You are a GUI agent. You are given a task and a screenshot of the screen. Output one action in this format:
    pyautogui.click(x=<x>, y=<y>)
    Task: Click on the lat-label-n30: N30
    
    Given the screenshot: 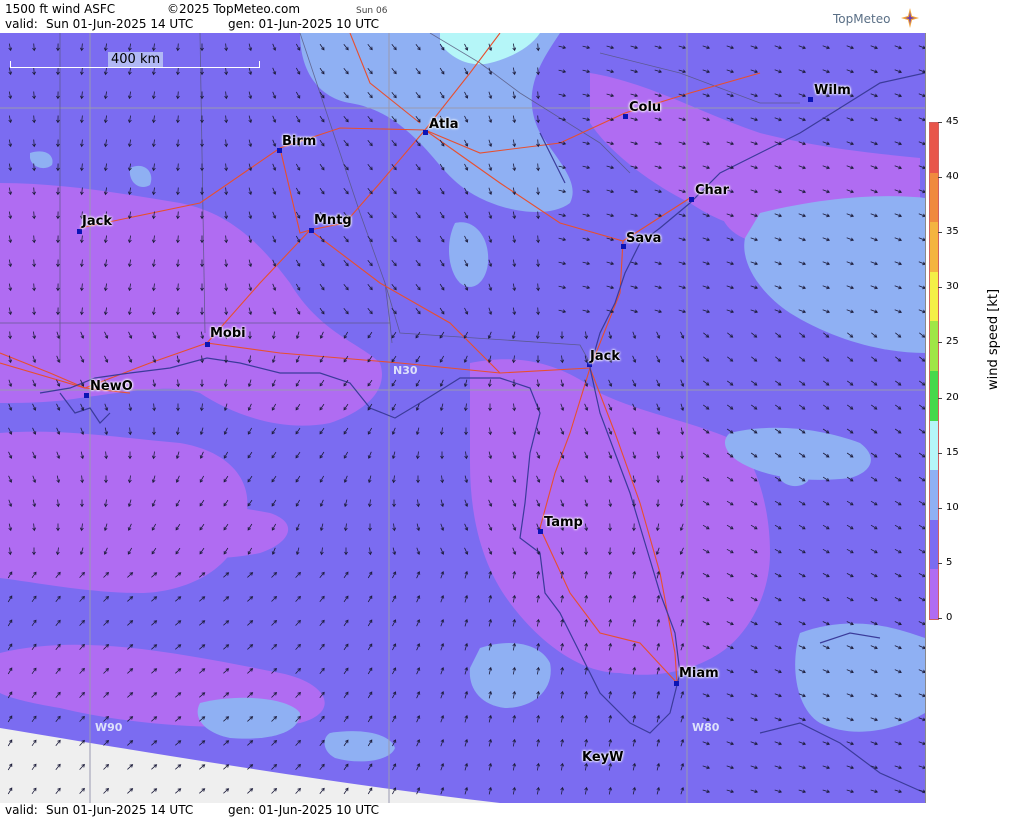 What is the action you would take?
    pyautogui.click(x=405, y=370)
    